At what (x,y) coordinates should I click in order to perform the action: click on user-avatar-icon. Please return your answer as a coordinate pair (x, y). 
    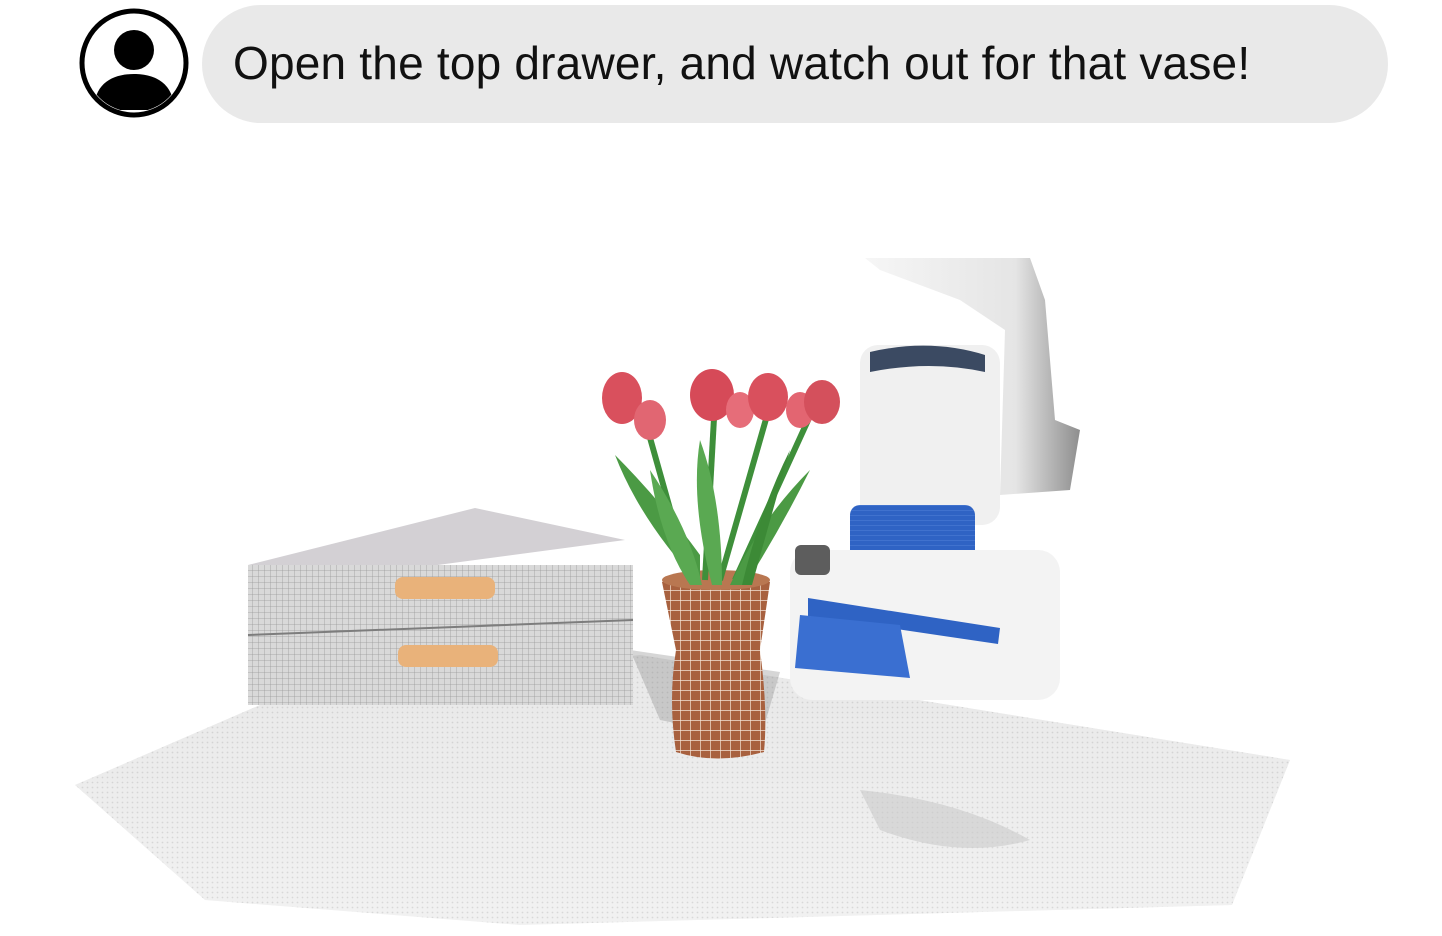
    Looking at the image, I should click on (134, 63).